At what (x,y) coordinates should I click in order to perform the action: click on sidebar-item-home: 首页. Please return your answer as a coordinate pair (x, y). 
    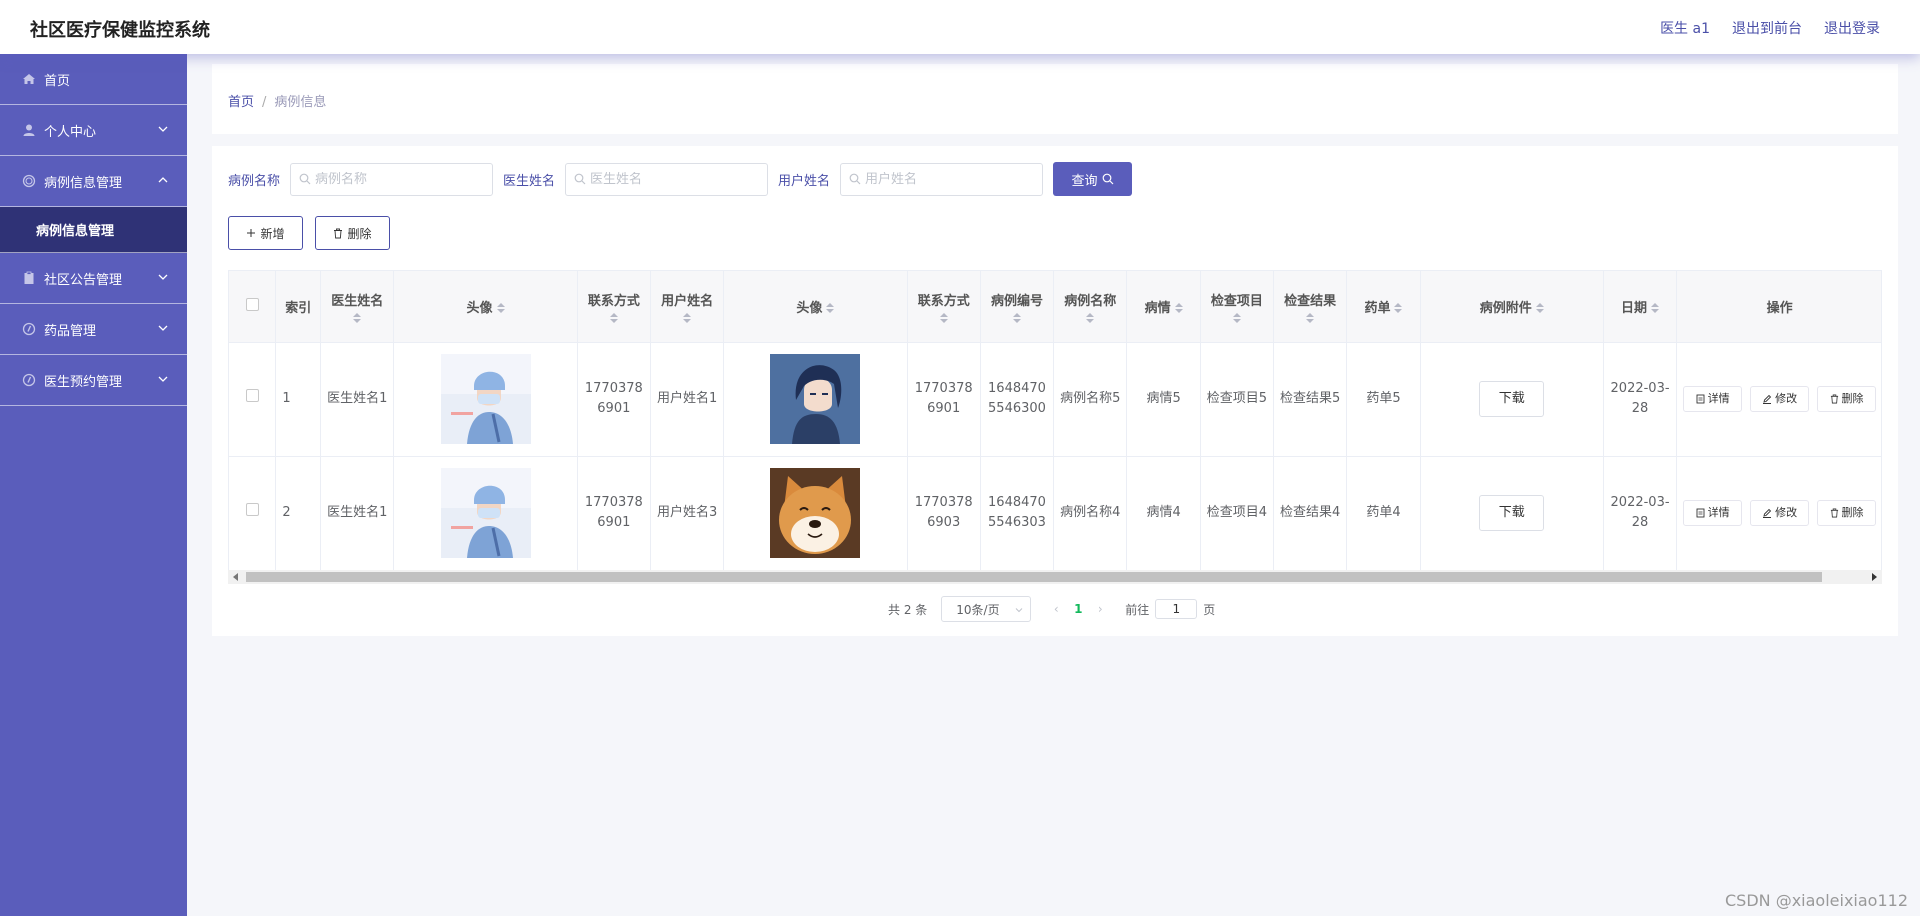
    Looking at the image, I should click on (93, 79).